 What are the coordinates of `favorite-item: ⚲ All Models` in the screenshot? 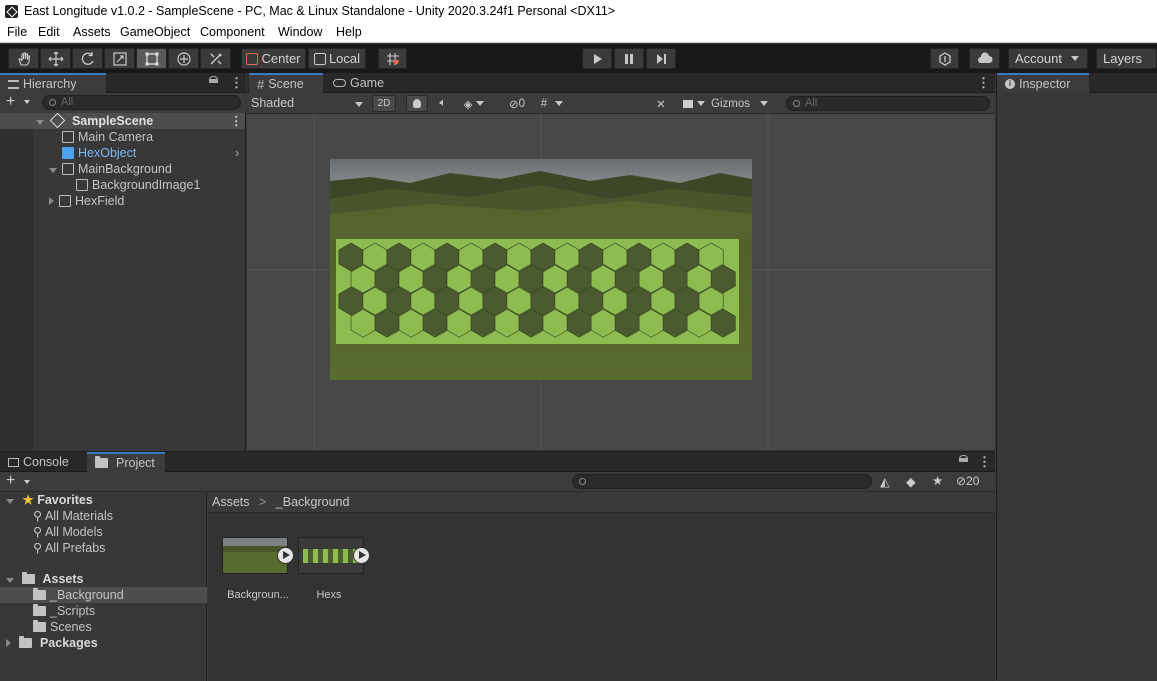 It's located at (103, 532).